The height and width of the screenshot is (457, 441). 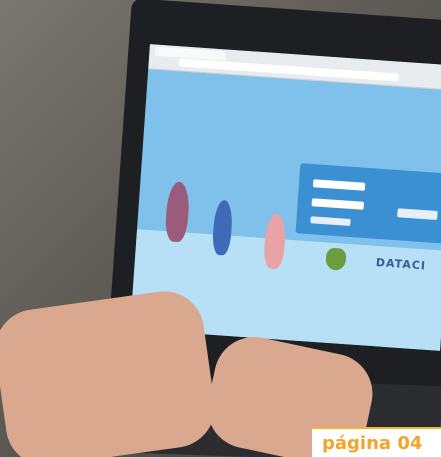 I want to click on page-number-box: página 04, so click(x=376, y=442).